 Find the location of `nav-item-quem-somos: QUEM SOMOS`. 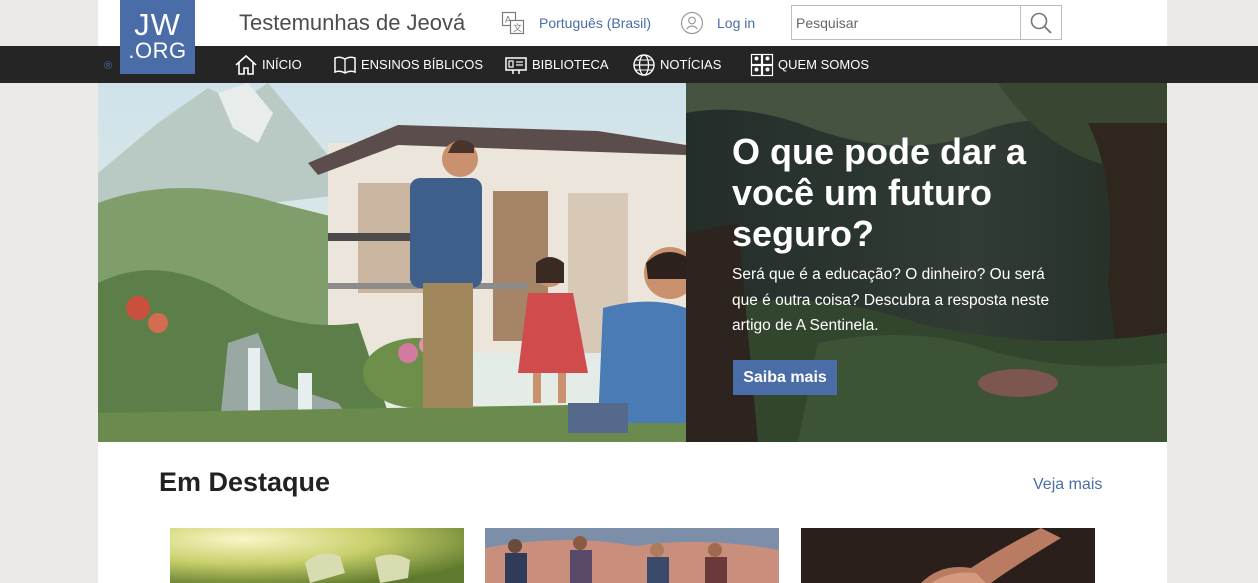

nav-item-quem-somos: QUEM SOMOS is located at coordinates (809, 64).